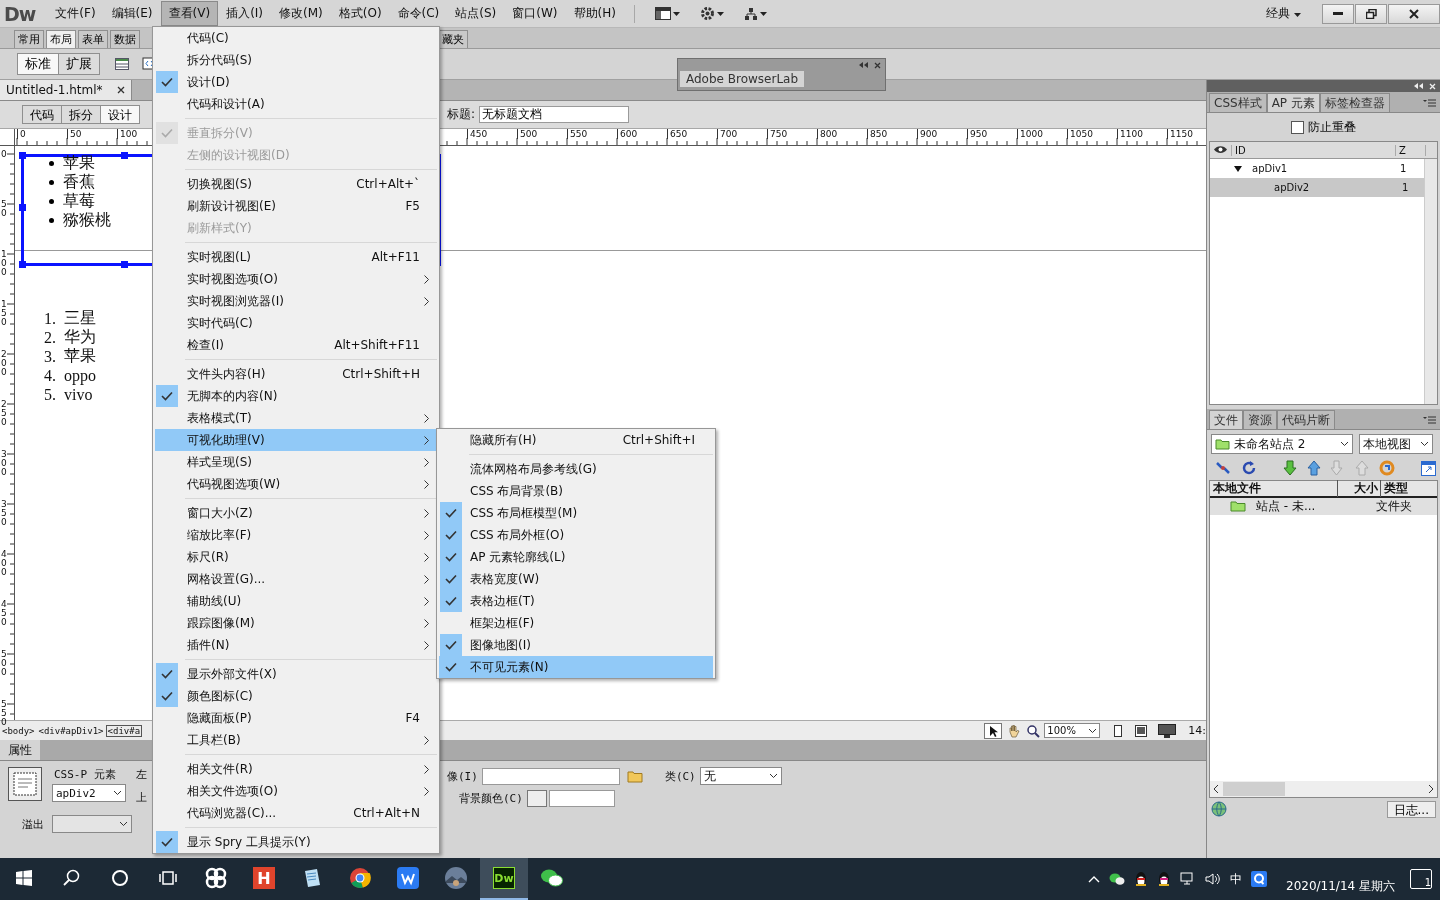 The height and width of the screenshot is (900, 1440). What do you see at coordinates (1323, 789) in the screenshot?
I see `scrollbar` at bounding box center [1323, 789].